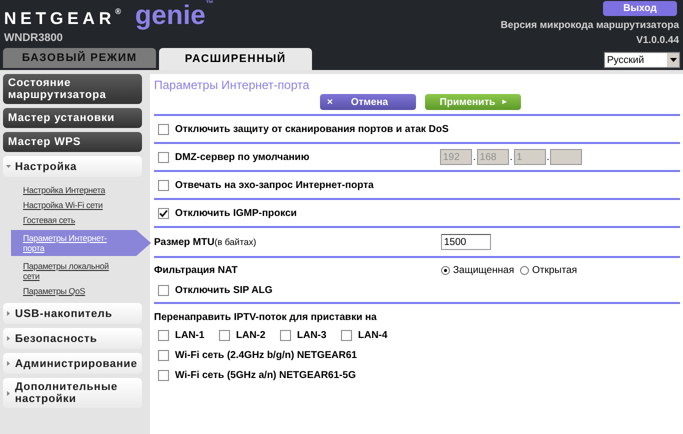 This screenshot has width=683, height=434. Describe the element at coordinates (72, 220) in the screenshot. I see `sidebar-link: Гостевая сеть` at that location.